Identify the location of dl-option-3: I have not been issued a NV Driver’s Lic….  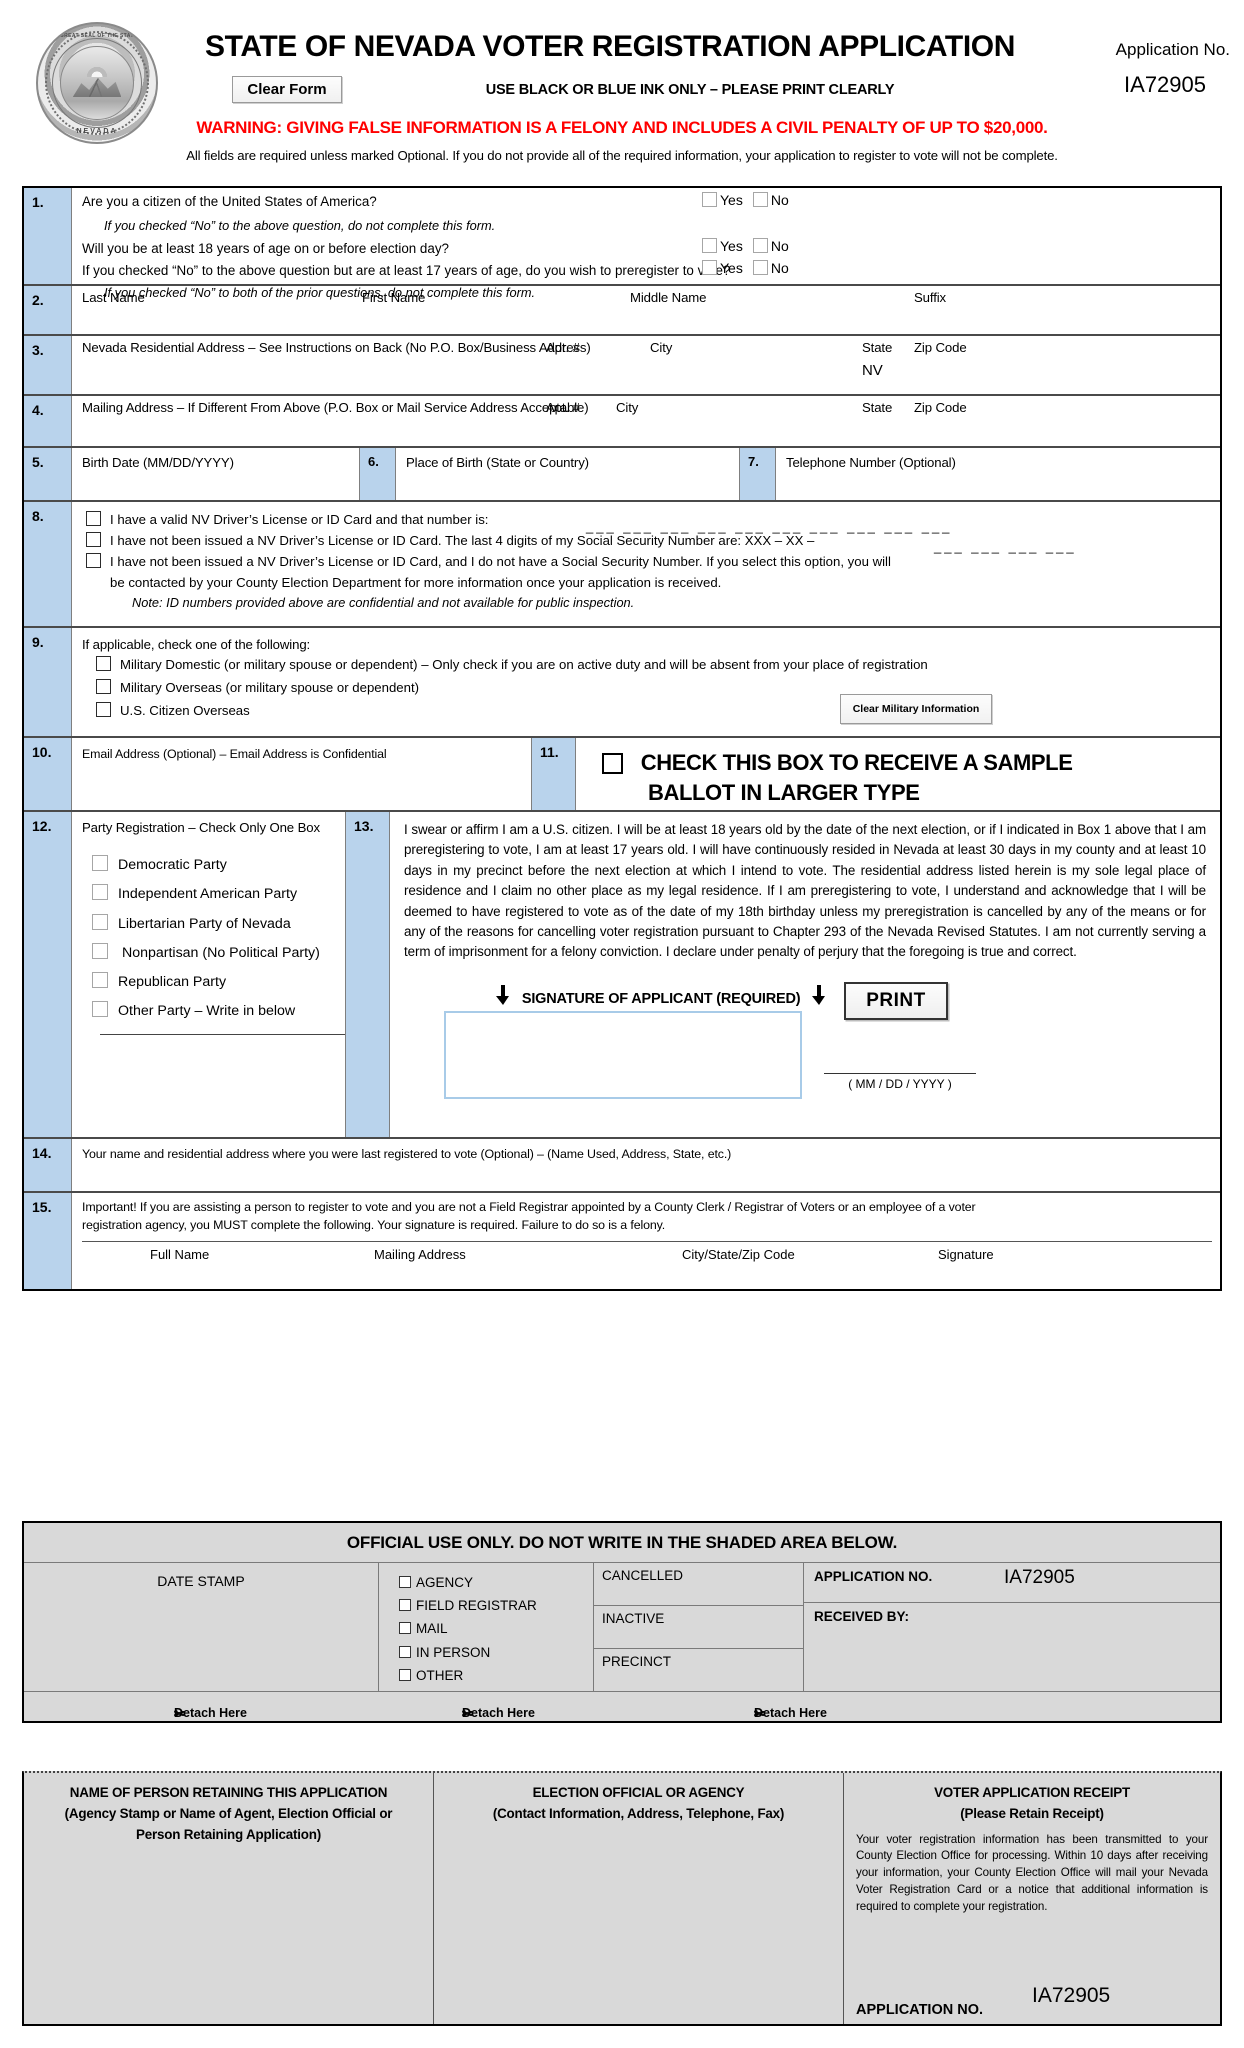
(649, 562).